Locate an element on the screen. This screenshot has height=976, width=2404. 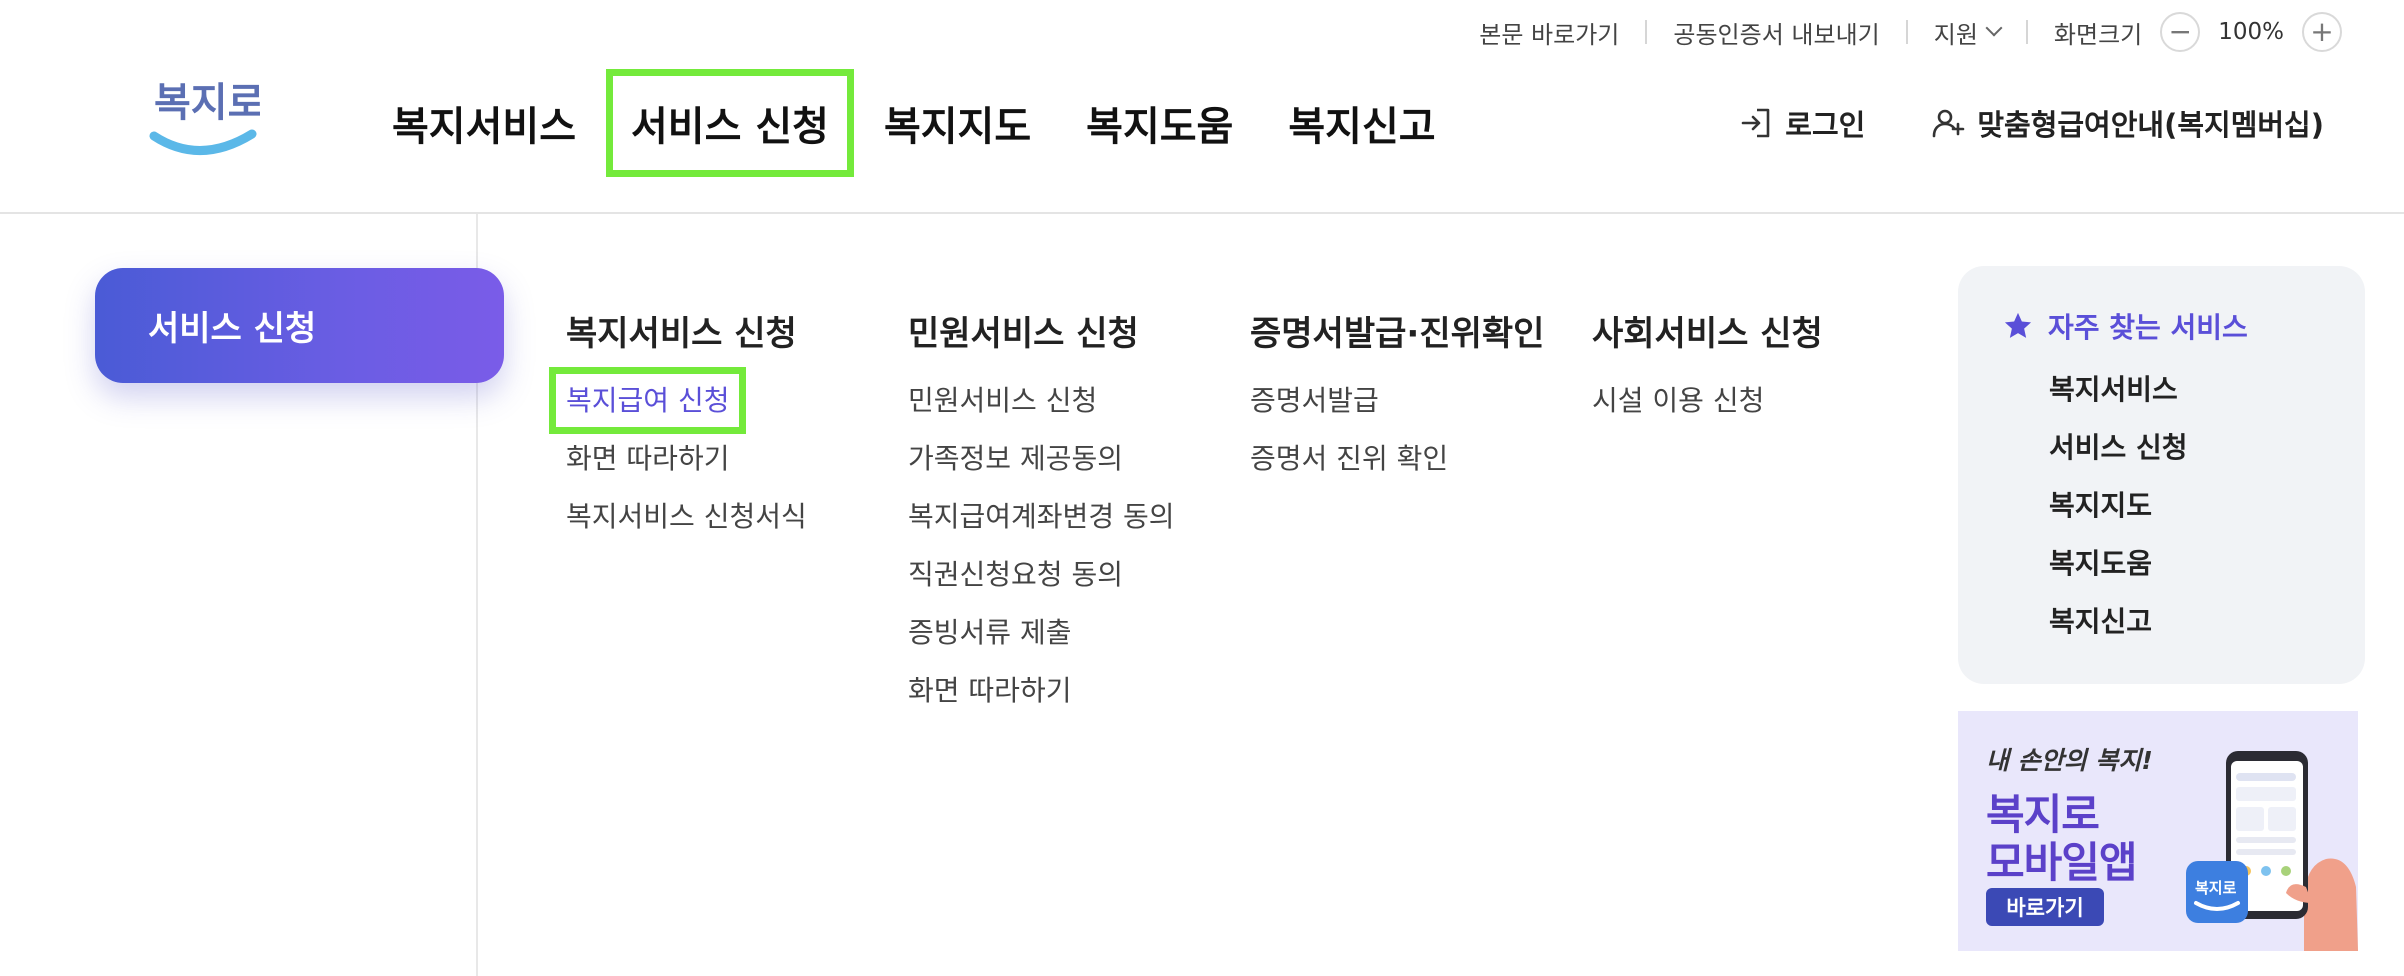
menu-column-list: 복지급여 신청 화면 따라하기 복지서비스 신청서식 is located at coordinates (677, 460).